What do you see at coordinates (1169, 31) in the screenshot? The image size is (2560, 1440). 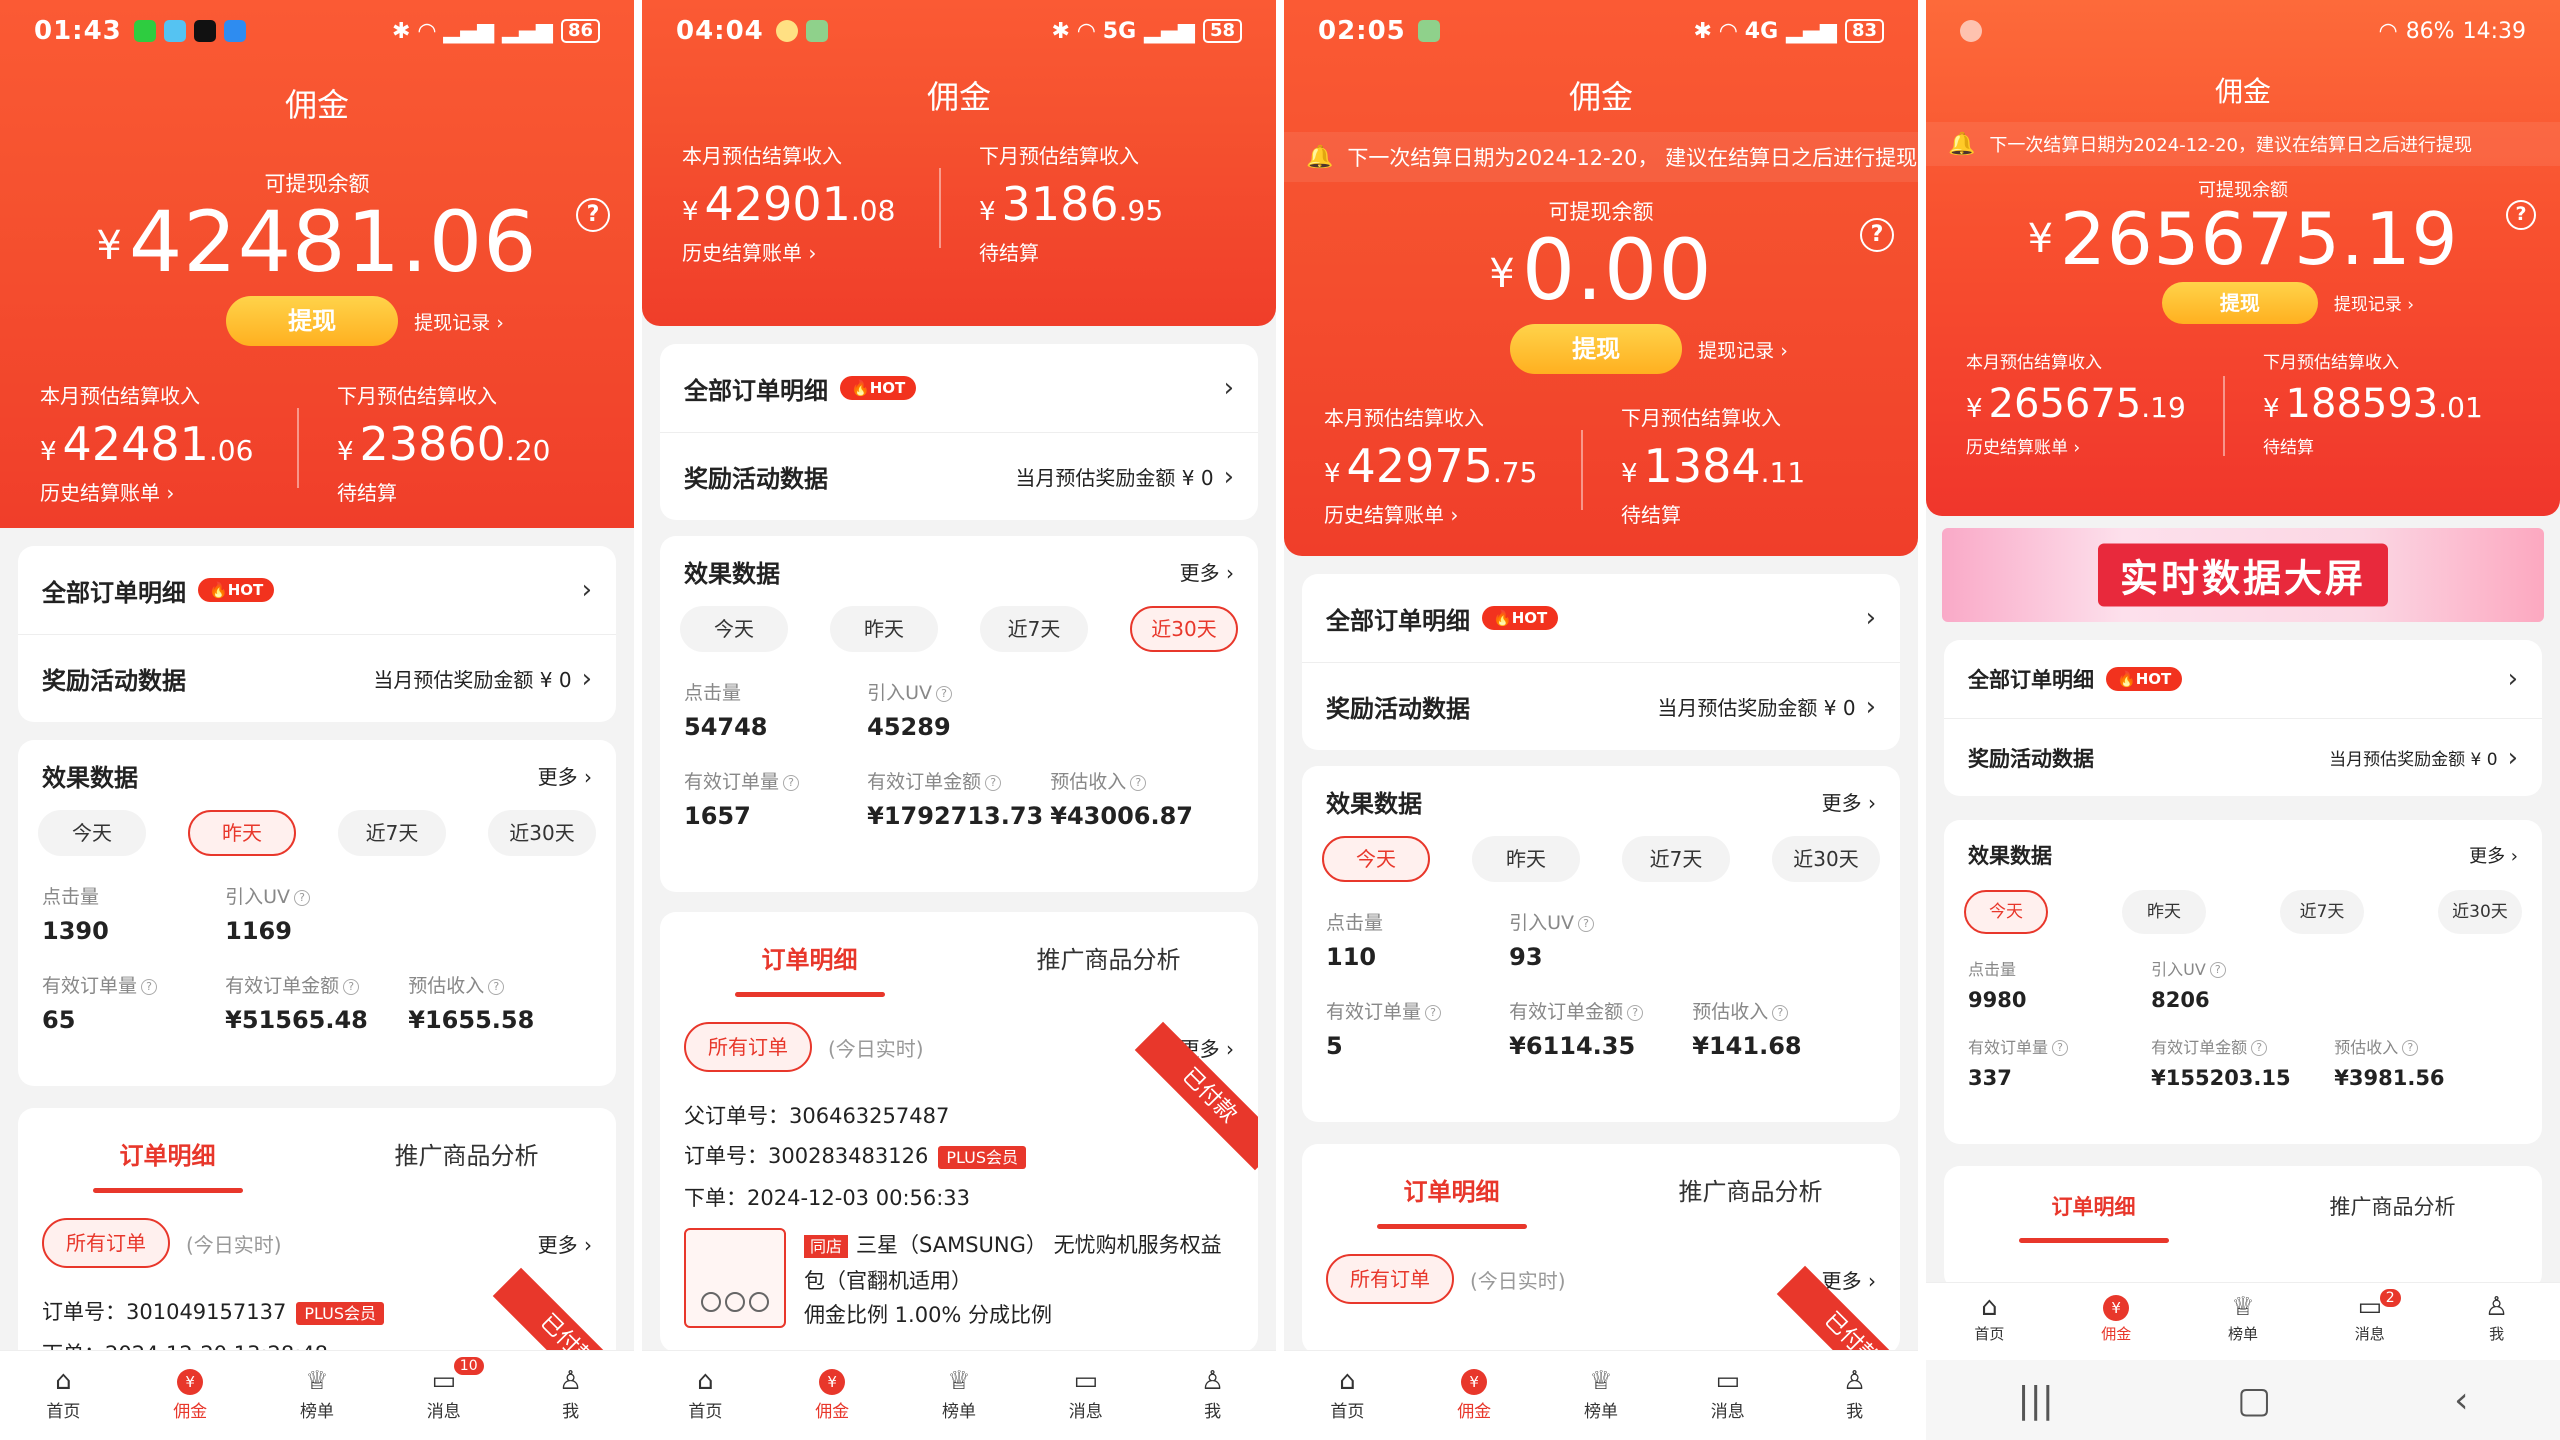 I see `signal-icon: ▂▄▆` at bounding box center [1169, 31].